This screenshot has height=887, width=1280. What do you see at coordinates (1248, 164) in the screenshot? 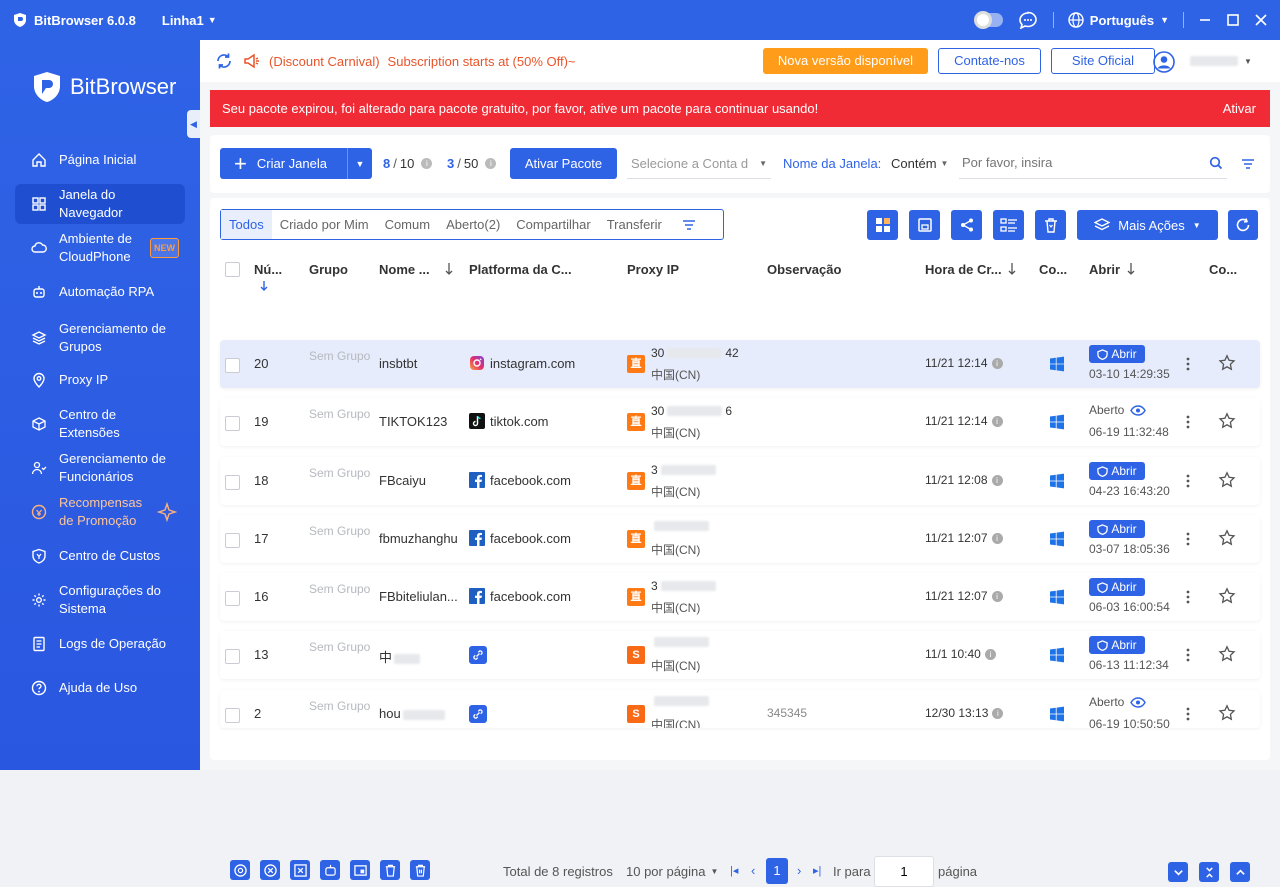
I see `filter-icon` at bounding box center [1248, 164].